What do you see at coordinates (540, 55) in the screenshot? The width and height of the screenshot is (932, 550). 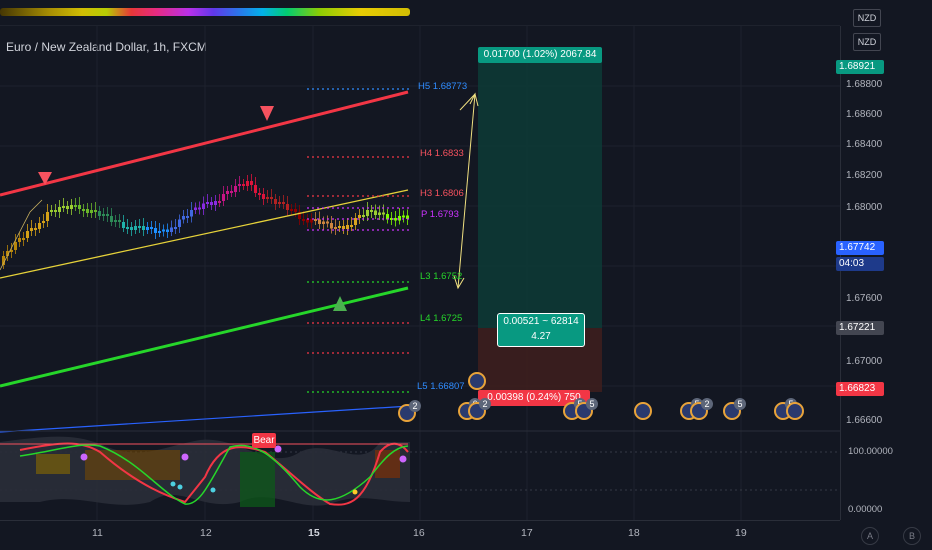 I see `target-label: 0.01700 (1.02%) 2067.84` at bounding box center [540, 55].